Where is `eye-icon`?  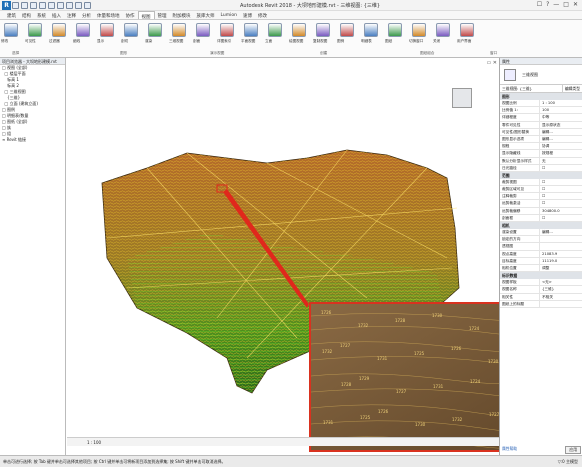 eye-icon is located at coordinates (35, 30).